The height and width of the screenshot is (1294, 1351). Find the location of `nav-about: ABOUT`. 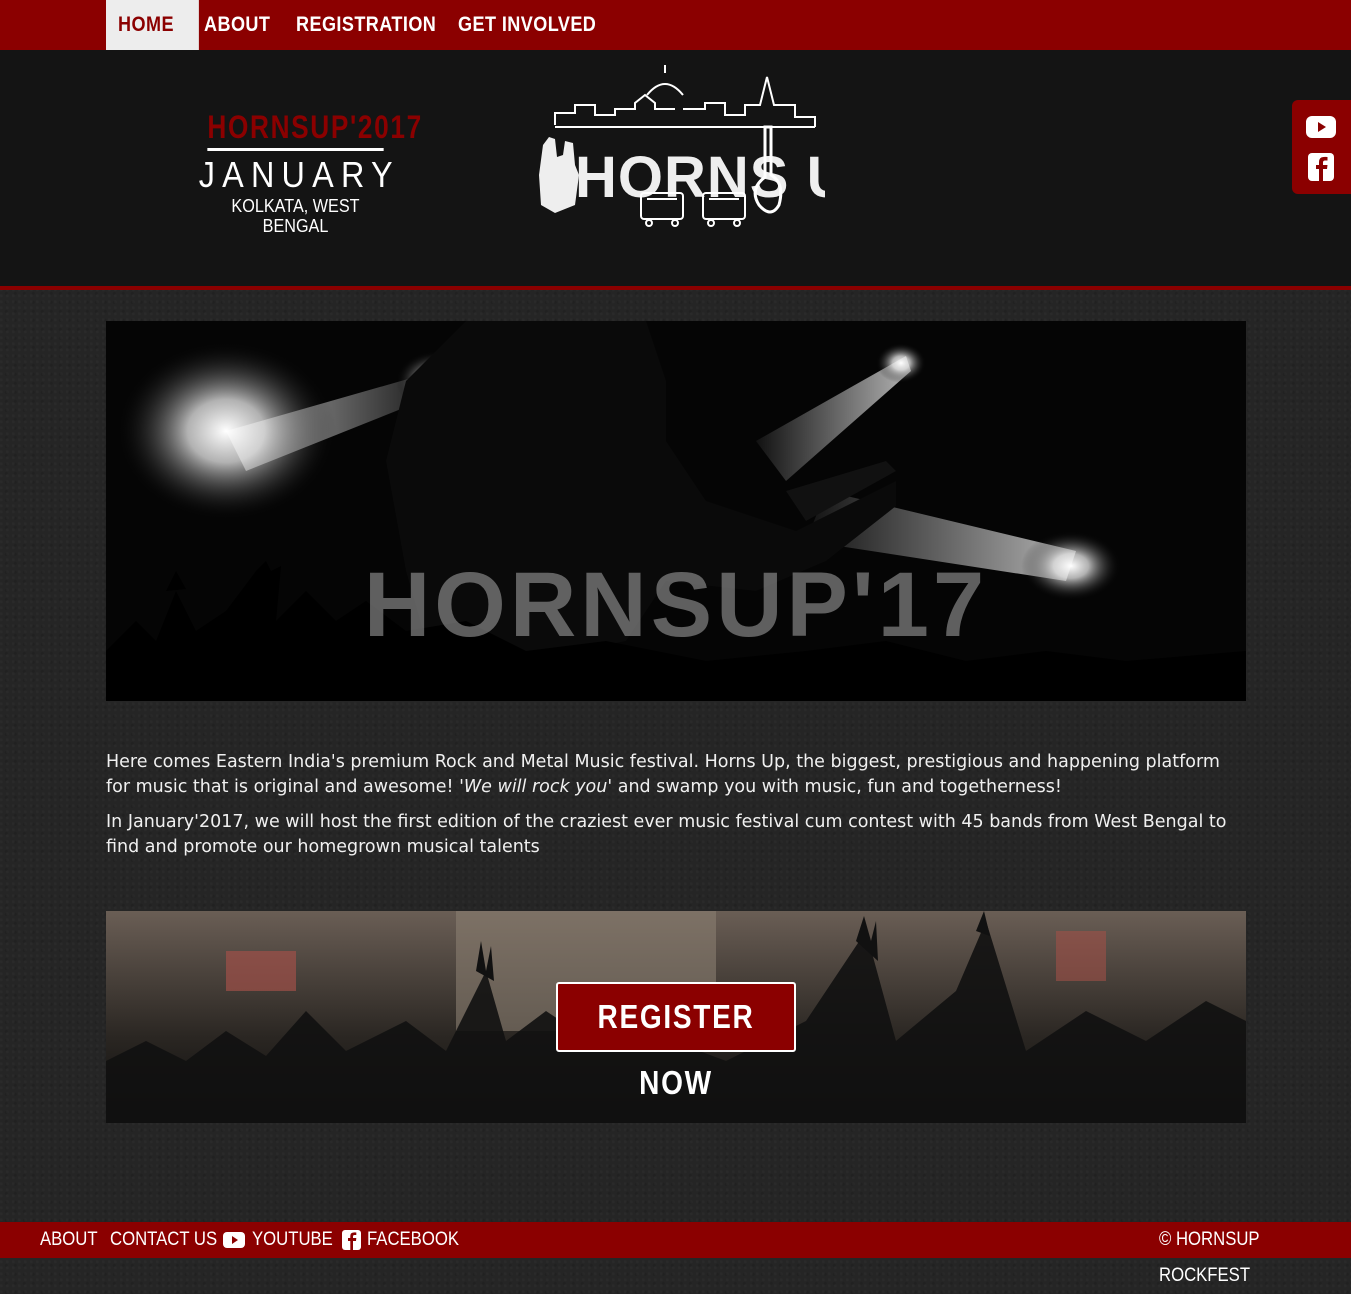

nav-about: ABOUT is located at coordinates (237, 25).